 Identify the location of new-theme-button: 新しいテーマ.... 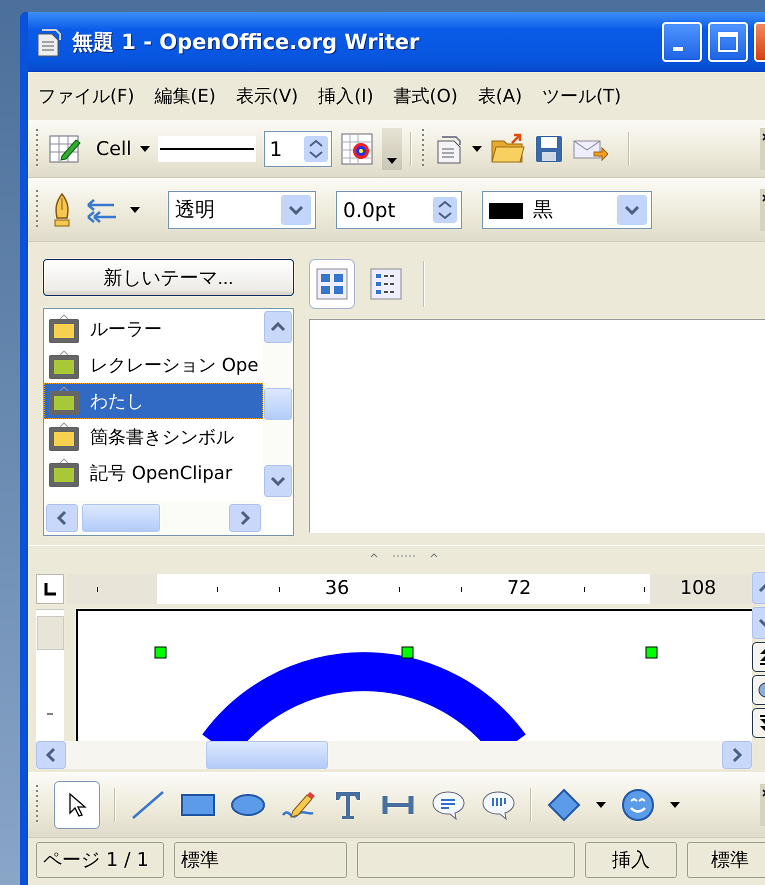
(168, 277).